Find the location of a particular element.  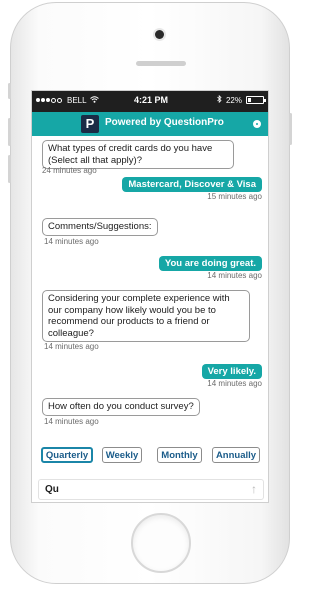

answer-options: Quarterly Weekly Monthly Annually is located at coordinates (150, 457).